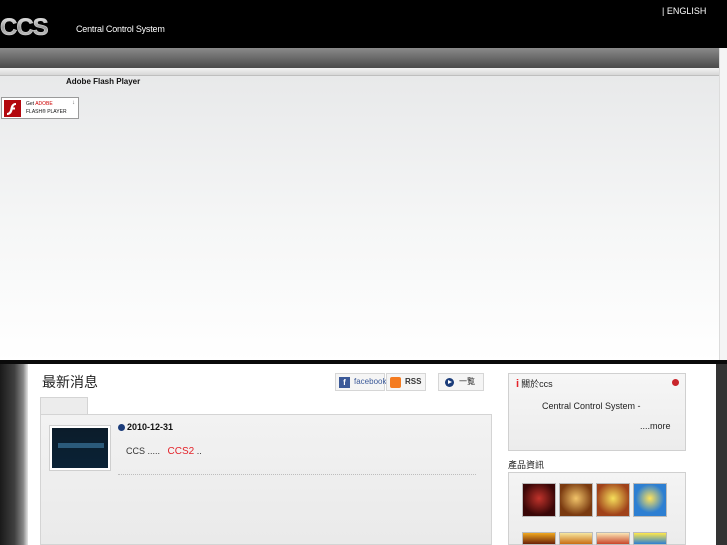 This screenshot has height=545, width=727. Describe the element at coordinates (395, 382) in the screenshot. I see `rss-icon` at that location.